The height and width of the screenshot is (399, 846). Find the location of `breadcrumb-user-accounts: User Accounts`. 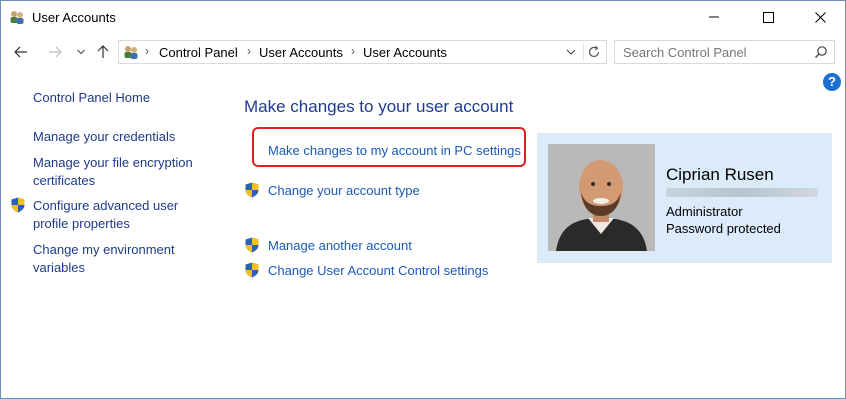

breadcrumb-user-accounts: User Accounts is located at coordinates (301, 52).